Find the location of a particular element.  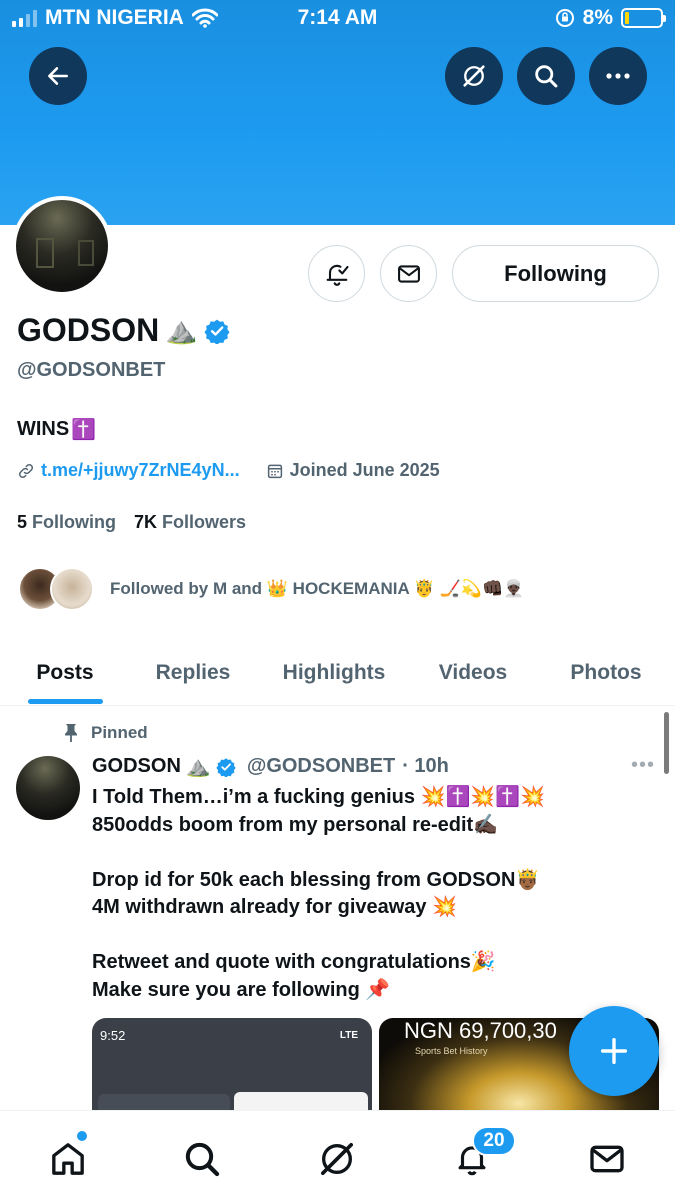

media-time: 9:52 is located at coordinates (113, 1035).